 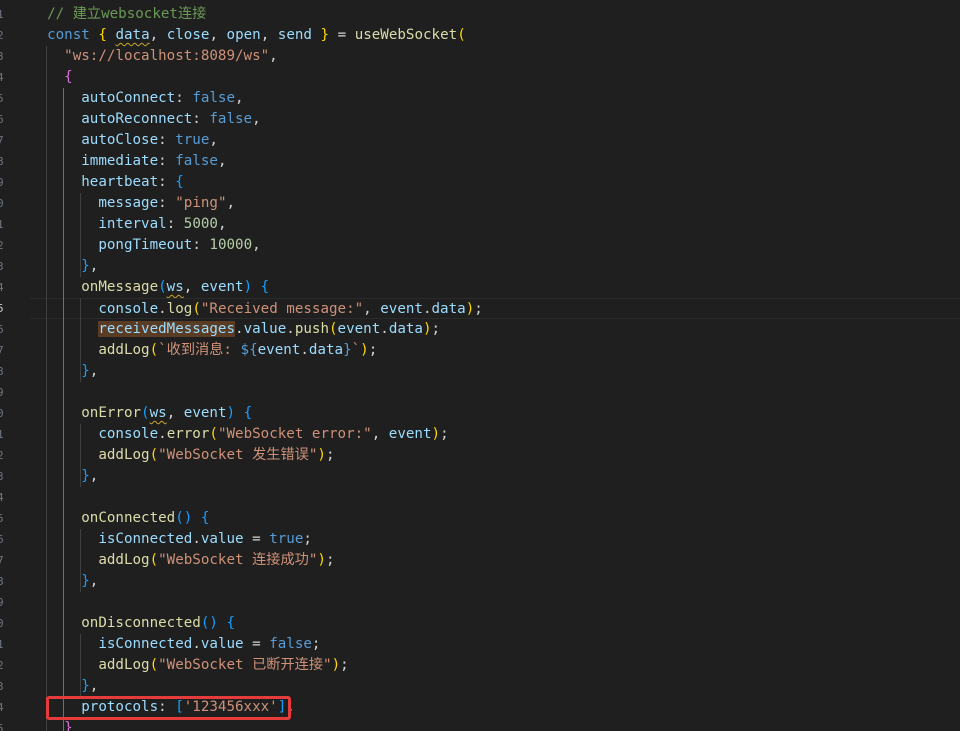 I want to click on code-line: message: "ping",, so click(x=480, y=203).